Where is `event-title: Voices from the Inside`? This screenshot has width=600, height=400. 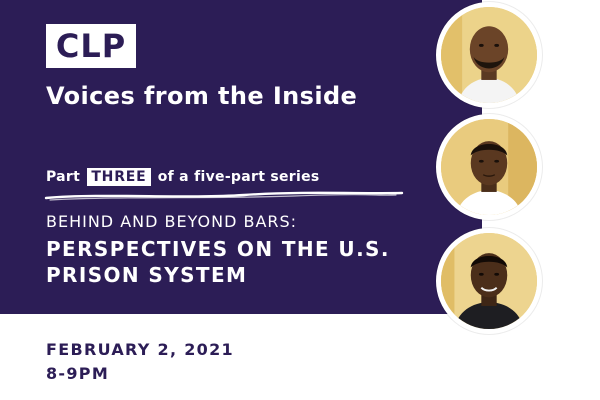 event-title: Voices from the Inside is located at coordinates (202, 96).